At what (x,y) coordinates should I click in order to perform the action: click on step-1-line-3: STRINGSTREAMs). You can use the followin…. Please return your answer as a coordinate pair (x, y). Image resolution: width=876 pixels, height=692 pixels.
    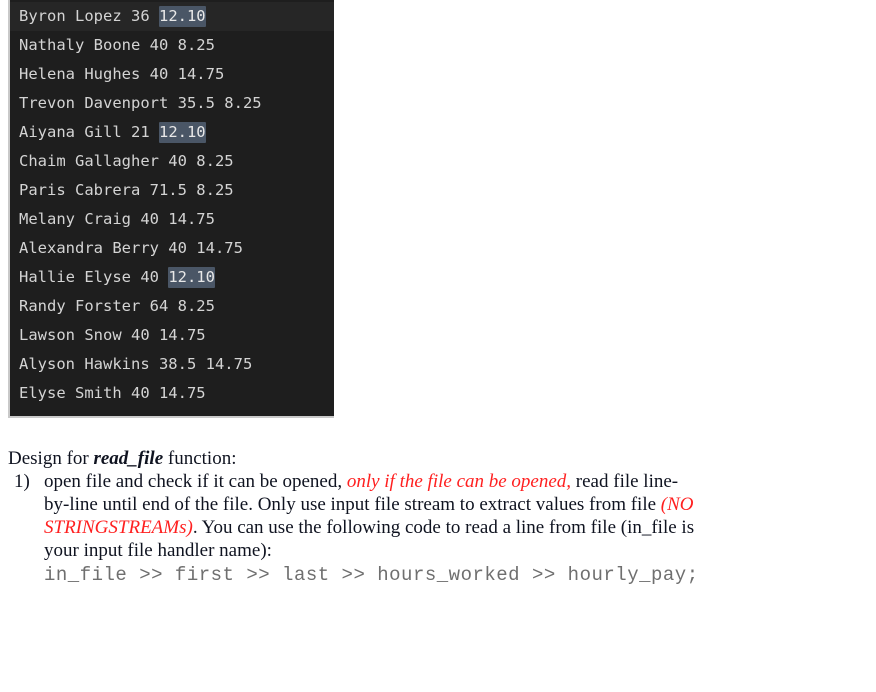
    Looking at the image, I should click on (456, 527).